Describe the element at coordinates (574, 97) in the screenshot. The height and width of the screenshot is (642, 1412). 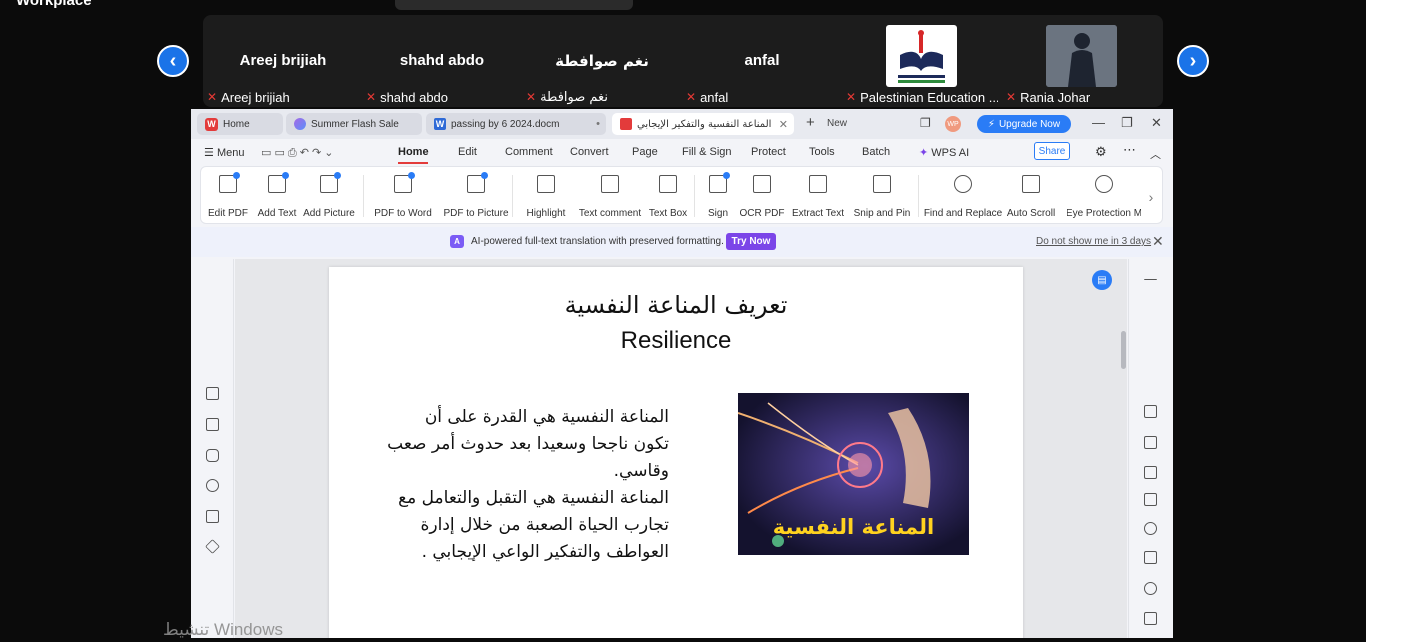
I see `participant-label-text: نغم صوافطة` at that location.